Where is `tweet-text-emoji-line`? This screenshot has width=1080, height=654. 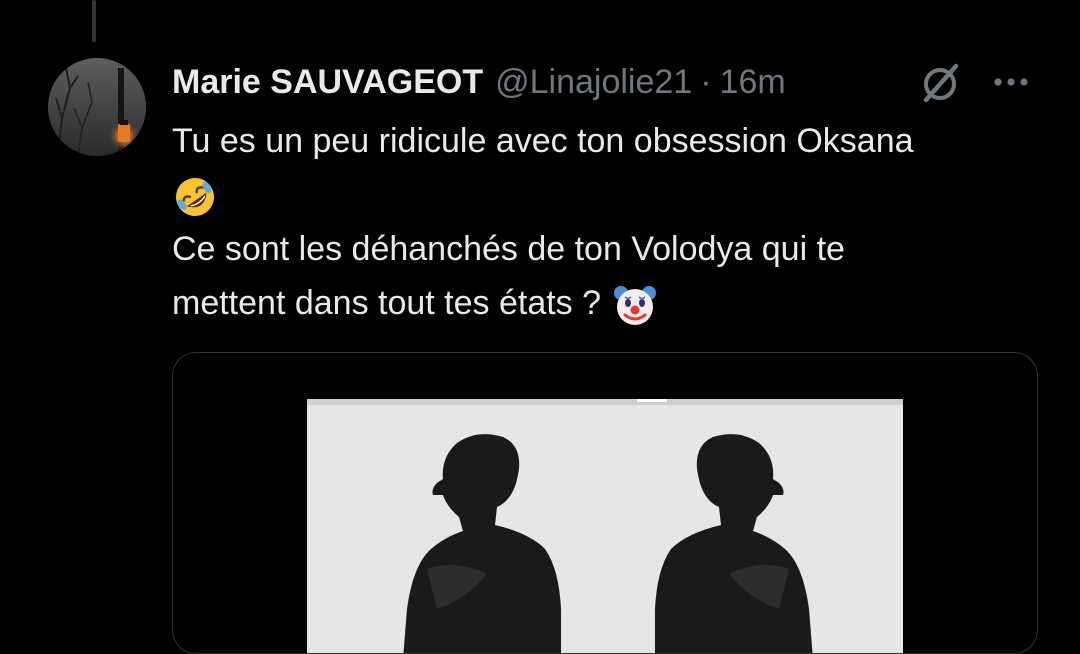 tweet-text-emoji-line is located at coordinates (612, 195).